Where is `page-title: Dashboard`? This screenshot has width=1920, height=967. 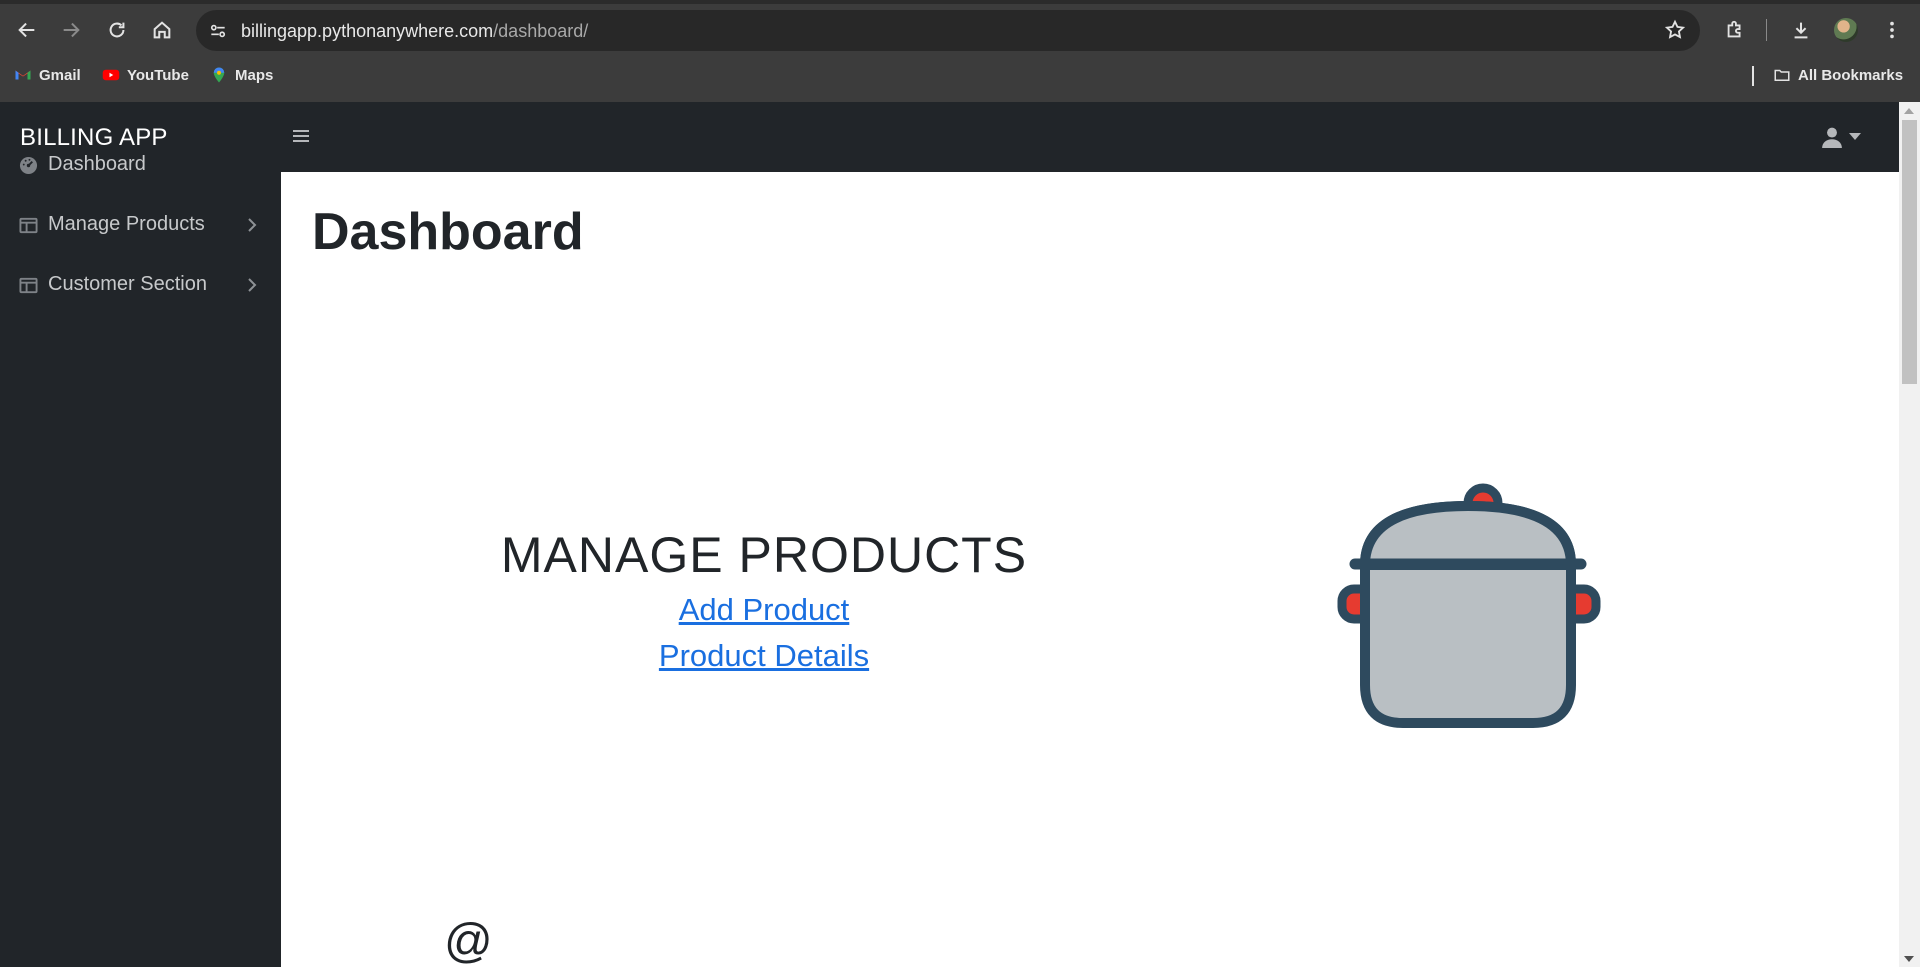 page-title: Dashboard is located at coordinates (448, 232).